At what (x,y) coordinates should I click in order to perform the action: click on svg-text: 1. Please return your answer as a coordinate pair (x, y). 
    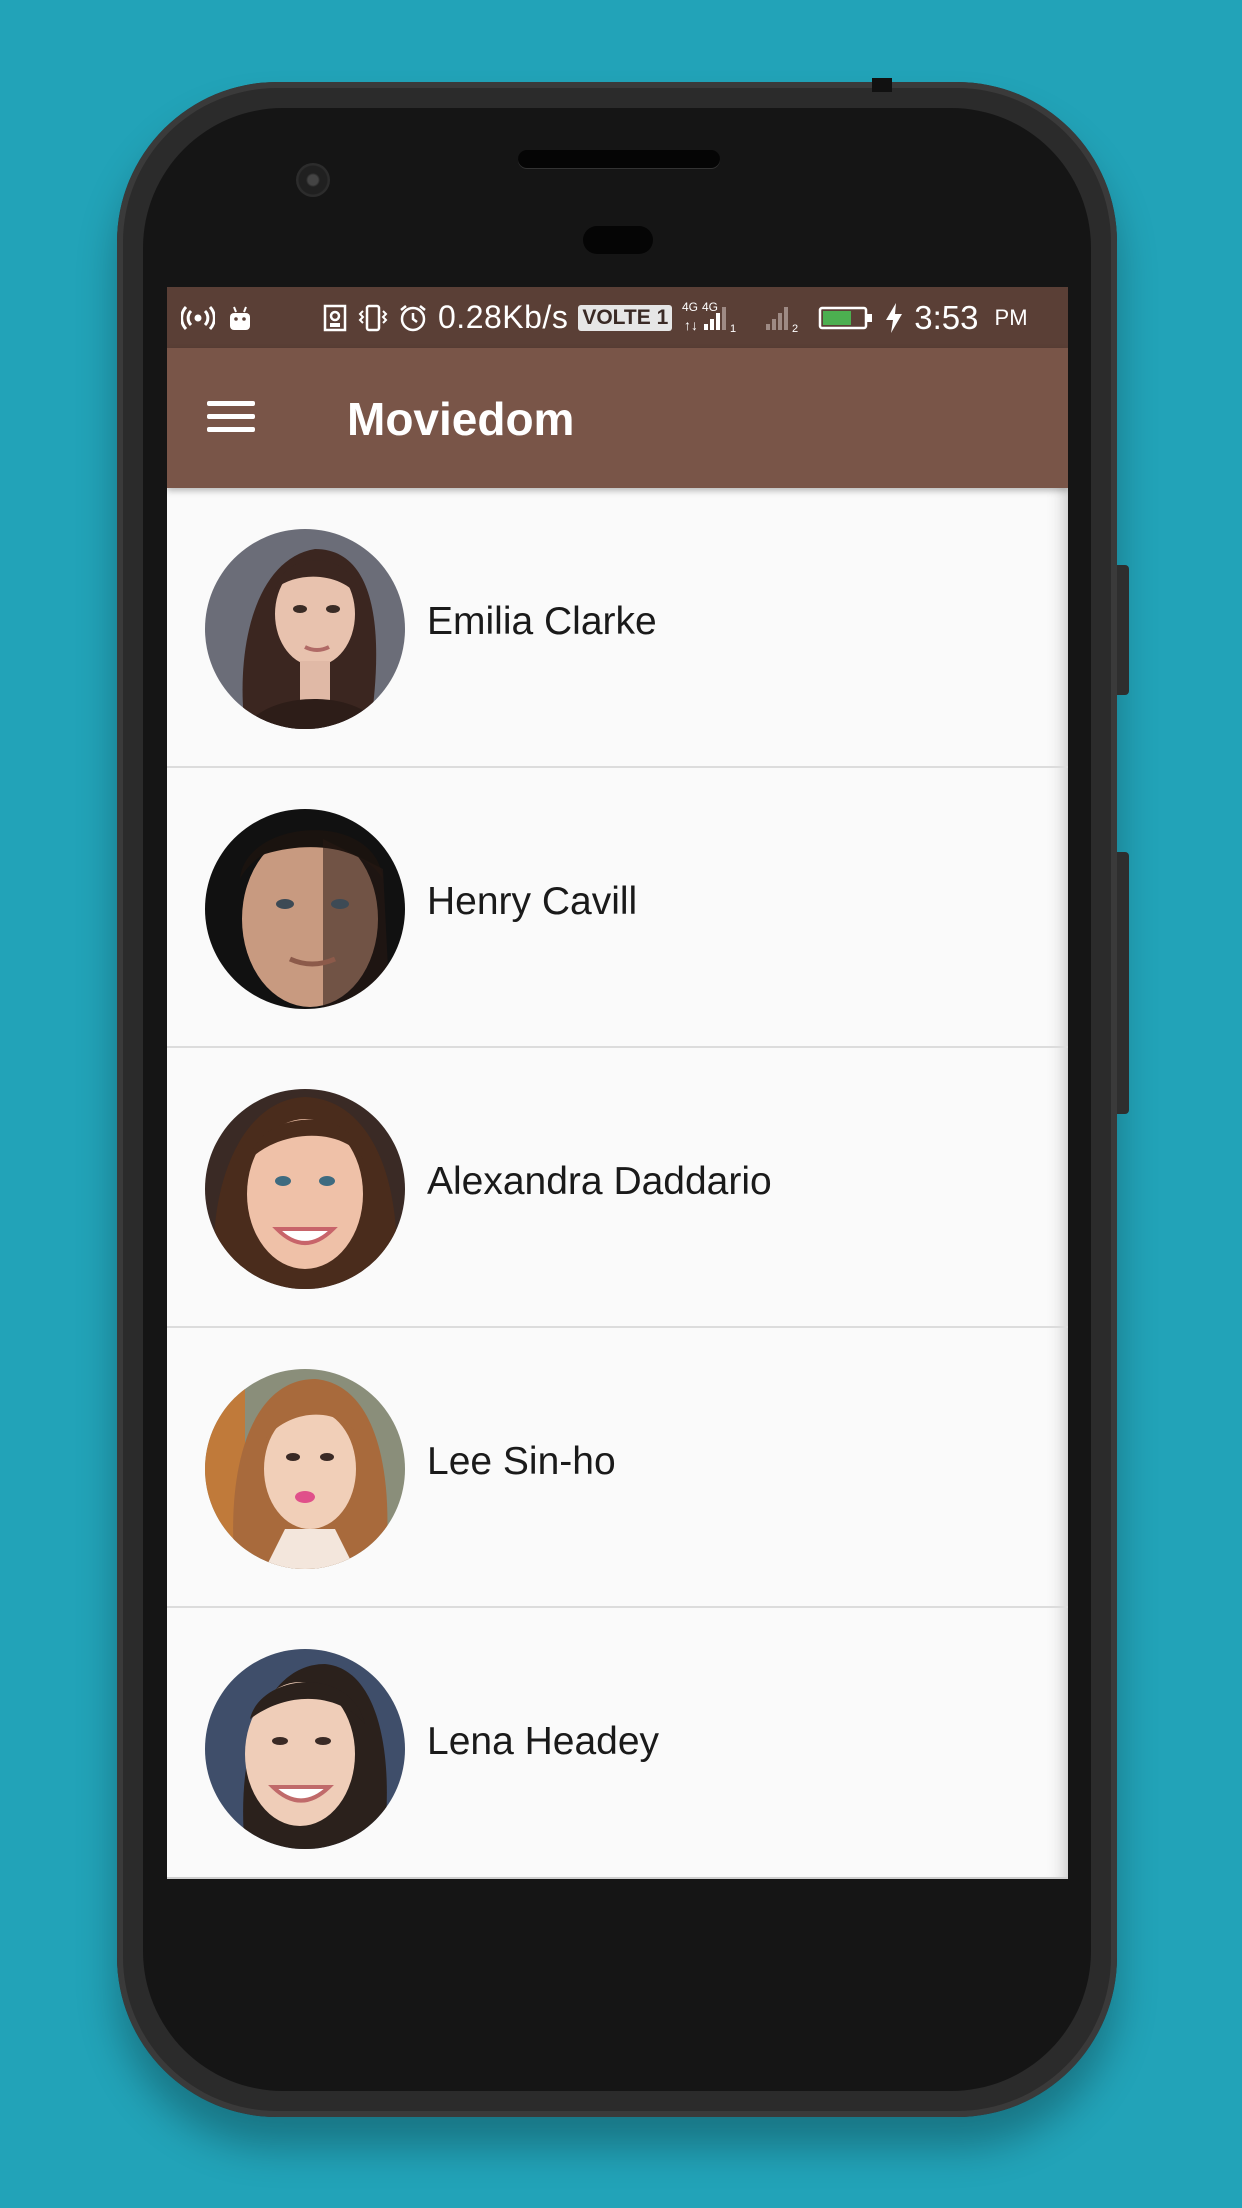
    Looking at the image, I should click on (733, 329).